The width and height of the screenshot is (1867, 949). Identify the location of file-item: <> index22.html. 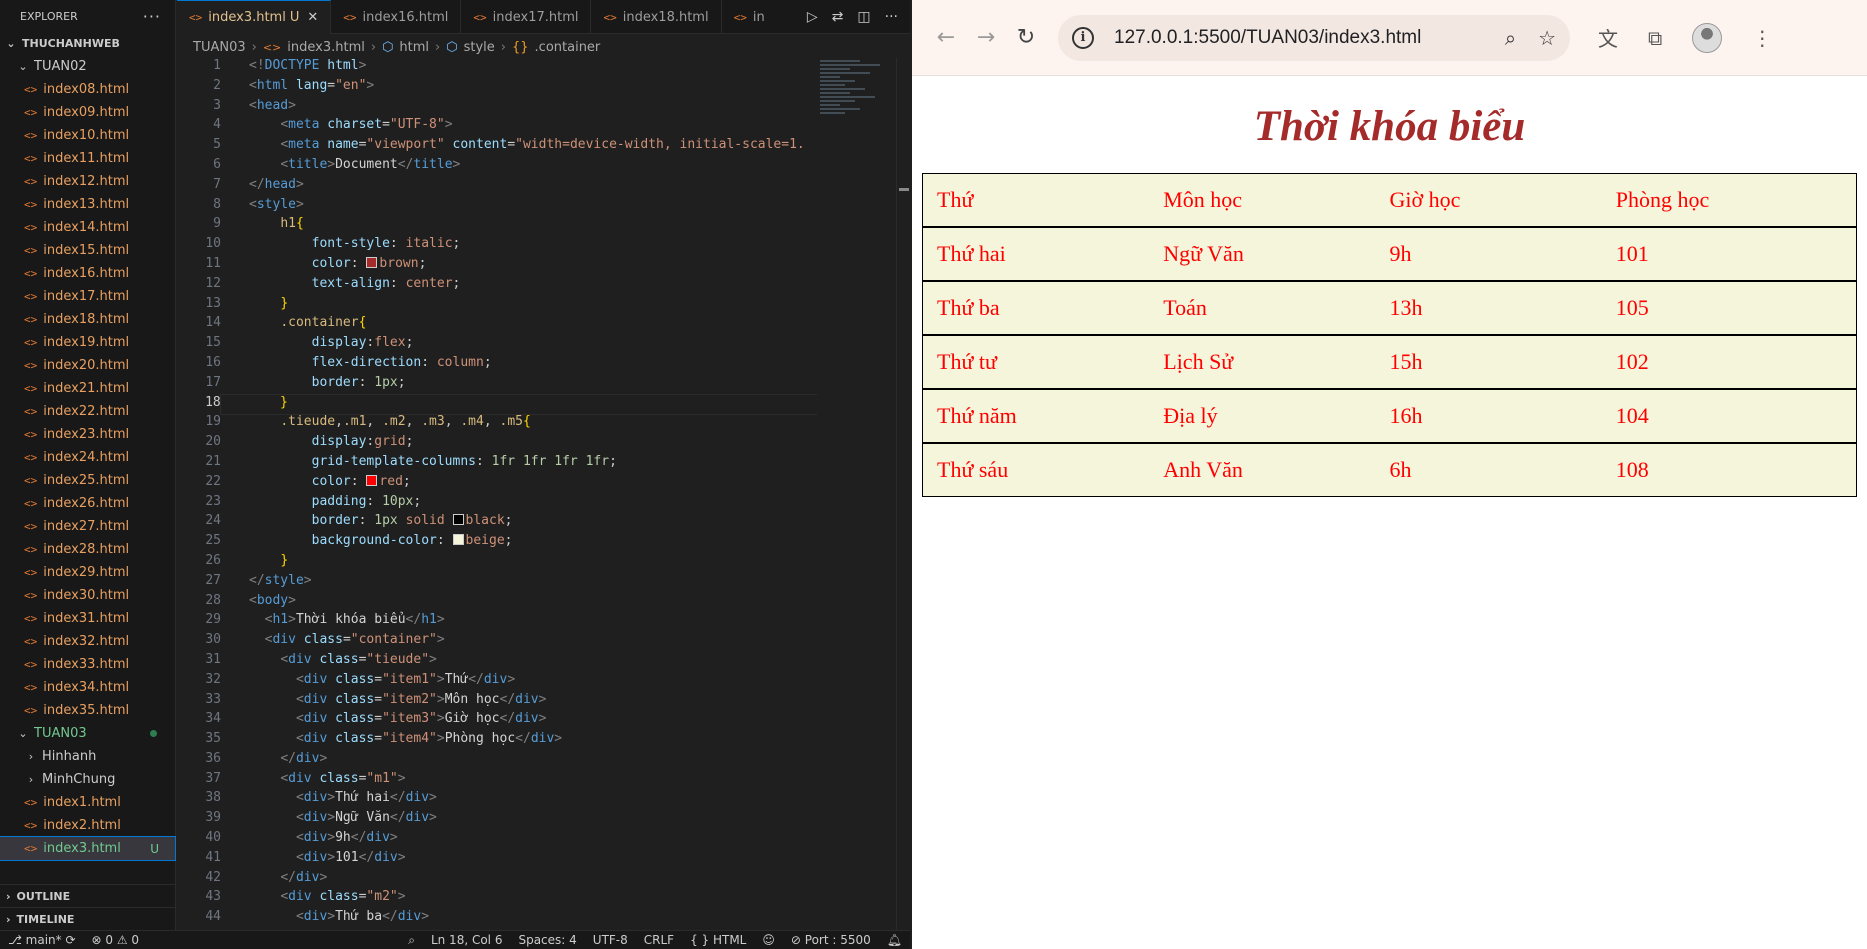
(87, 411).